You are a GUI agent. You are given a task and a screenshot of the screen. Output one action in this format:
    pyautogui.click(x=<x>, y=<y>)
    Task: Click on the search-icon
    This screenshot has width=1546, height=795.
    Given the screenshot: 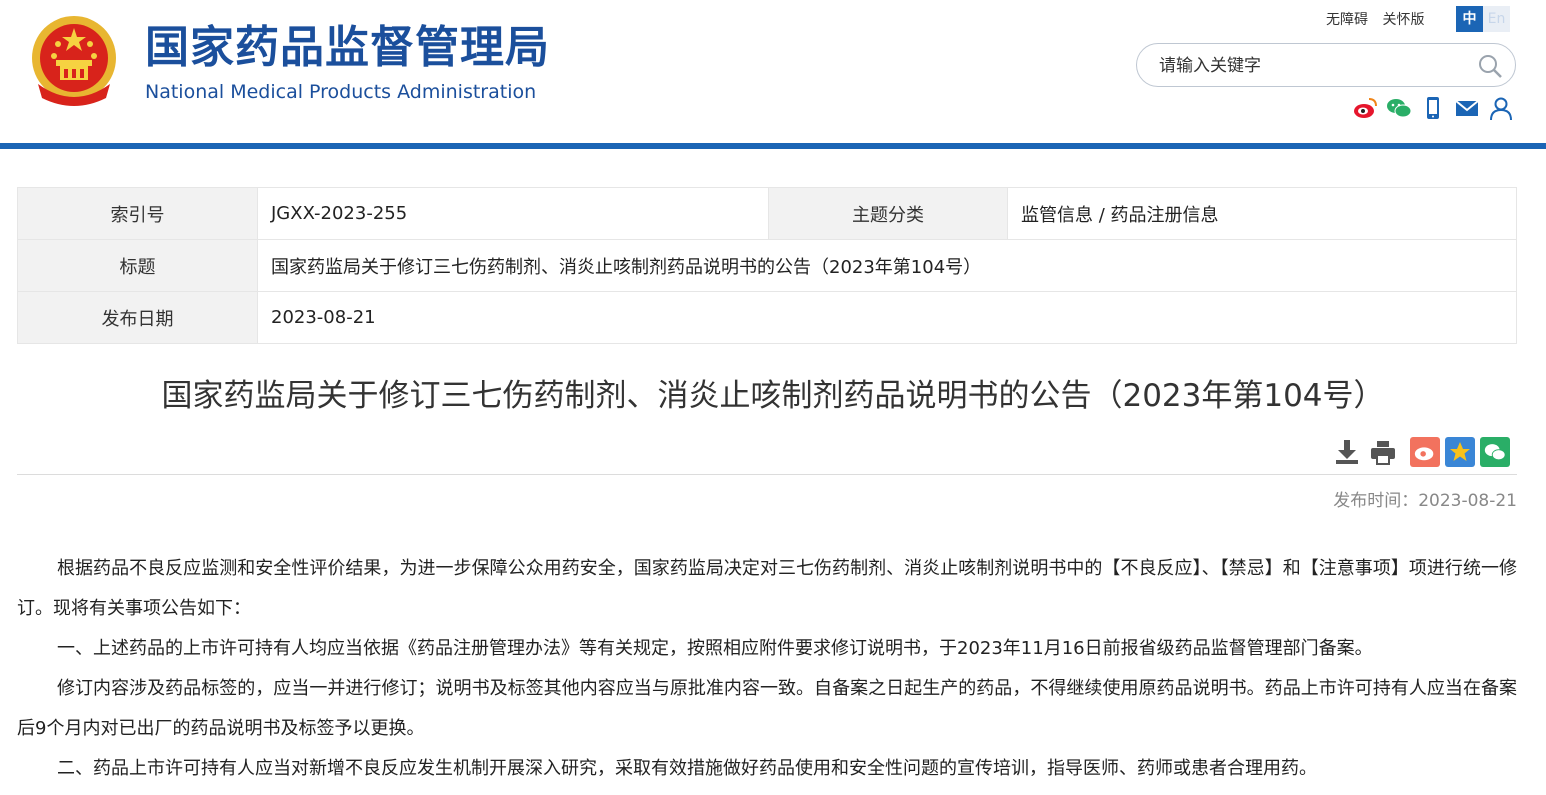 What is the action you would take?
    pyautogui.click(x=1490, y=66)
    